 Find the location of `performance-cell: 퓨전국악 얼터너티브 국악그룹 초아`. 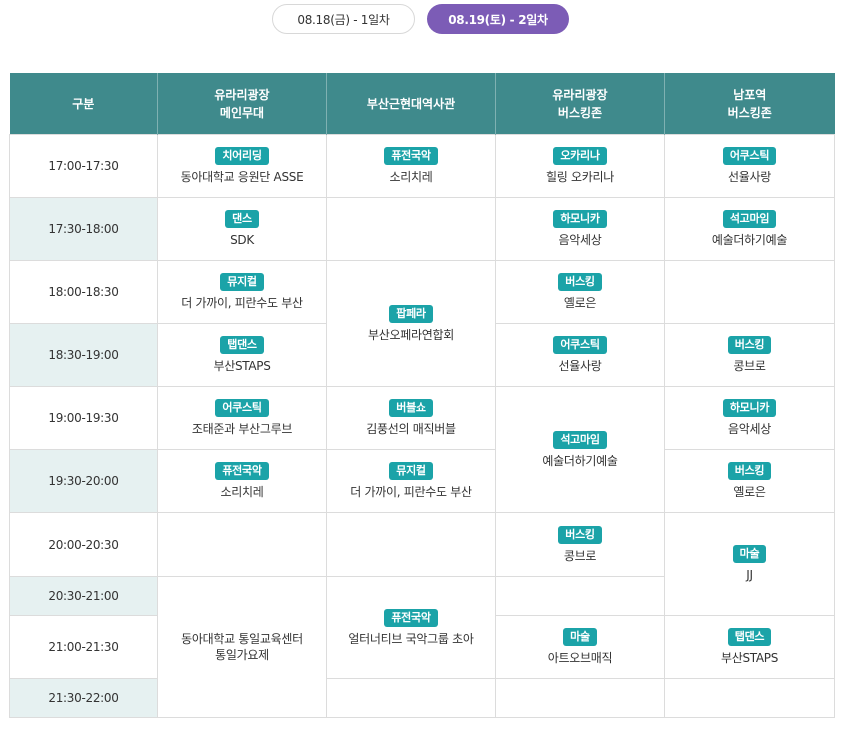

performance-cell: 퓨전국악 얼터너티브 국악그룹 초아 is located at coordinates (411, 627).